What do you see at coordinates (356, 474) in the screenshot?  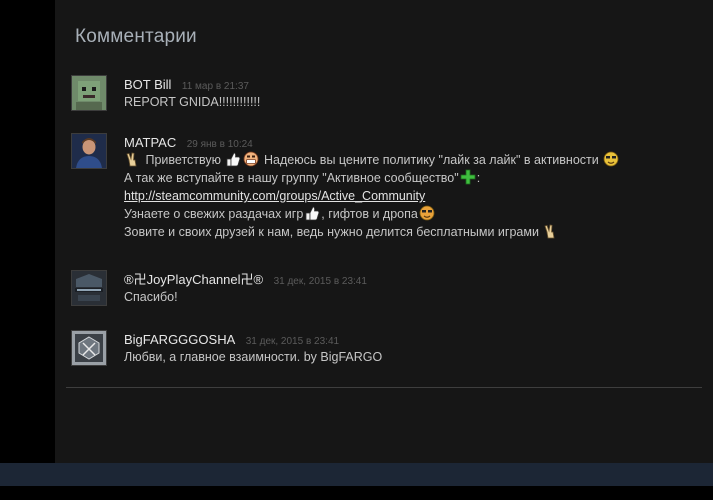 I see `footer-bar` at bounding box center [356, 474].